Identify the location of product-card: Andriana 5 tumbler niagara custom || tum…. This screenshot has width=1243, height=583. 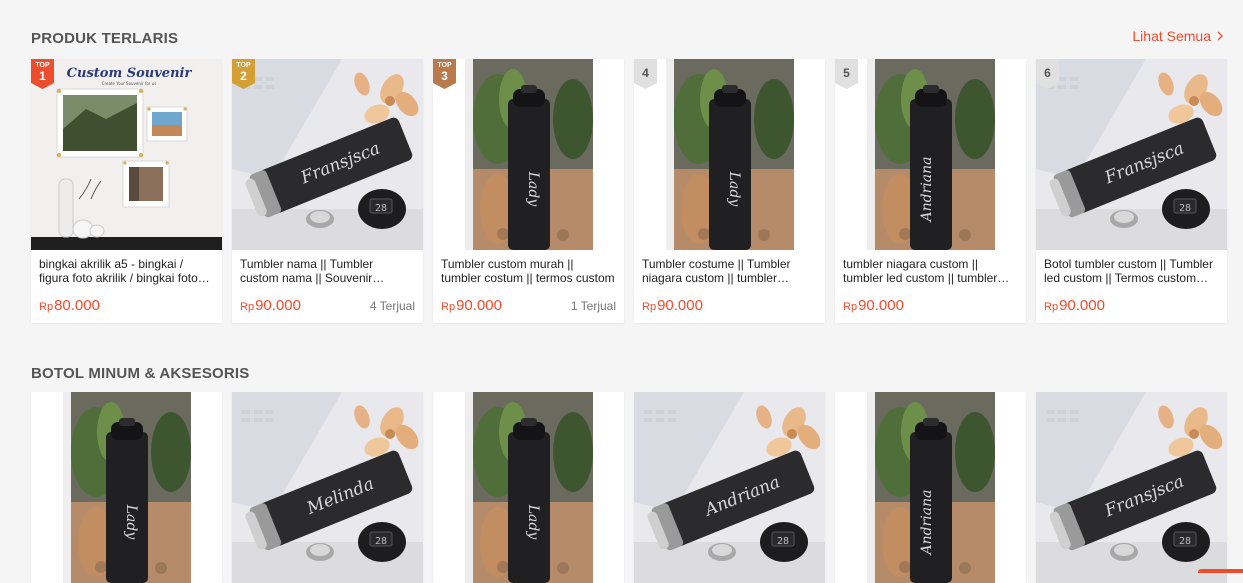
(930, 191).